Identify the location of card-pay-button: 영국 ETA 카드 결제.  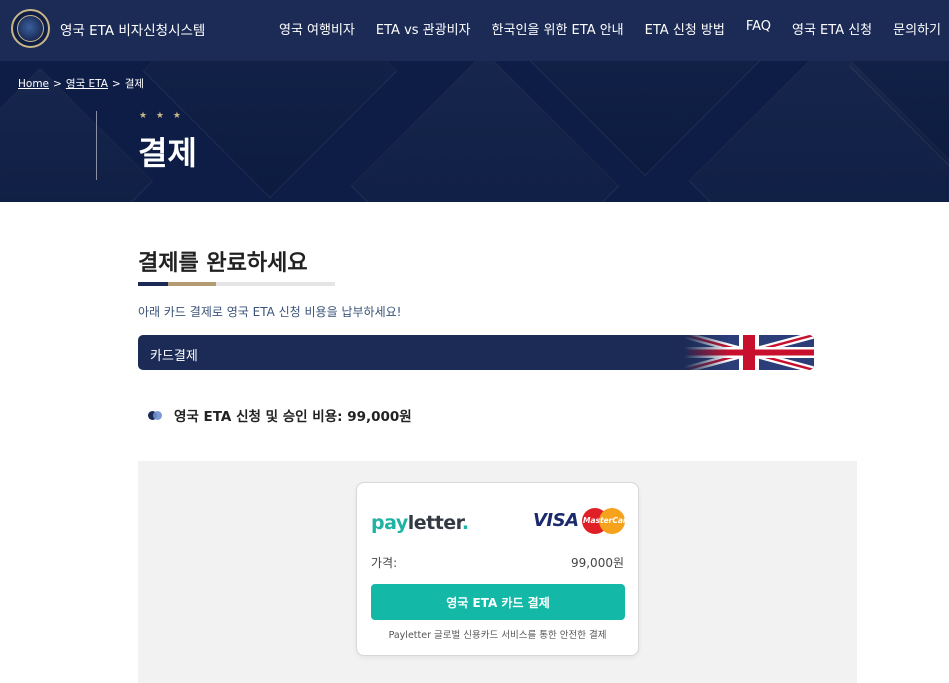
(498, 602).